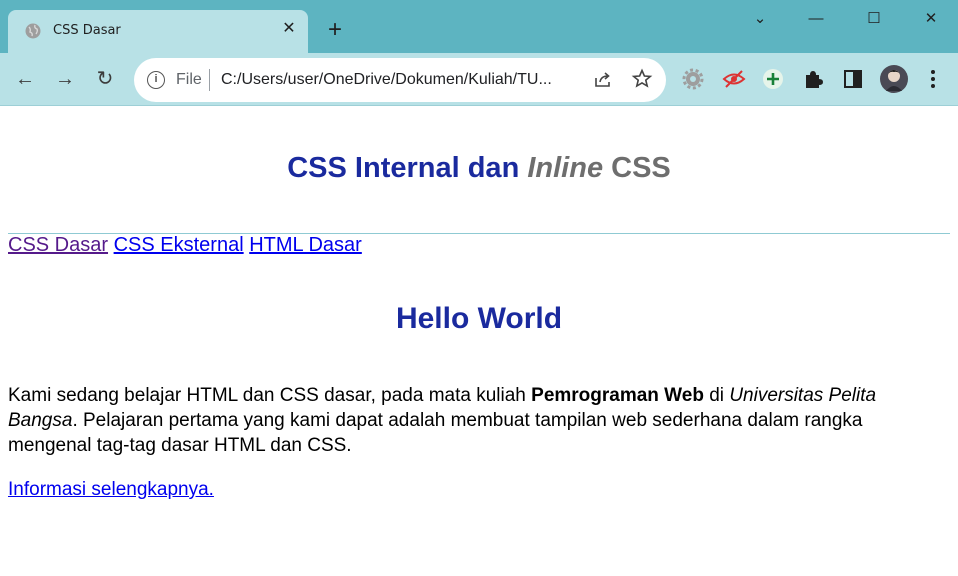 This screenshot has height=576, width=958. What do you see at coordinates (734, 79) in the screenshot?
I see `hidden-eye-extension-icon` at bounding box center [734, 79].